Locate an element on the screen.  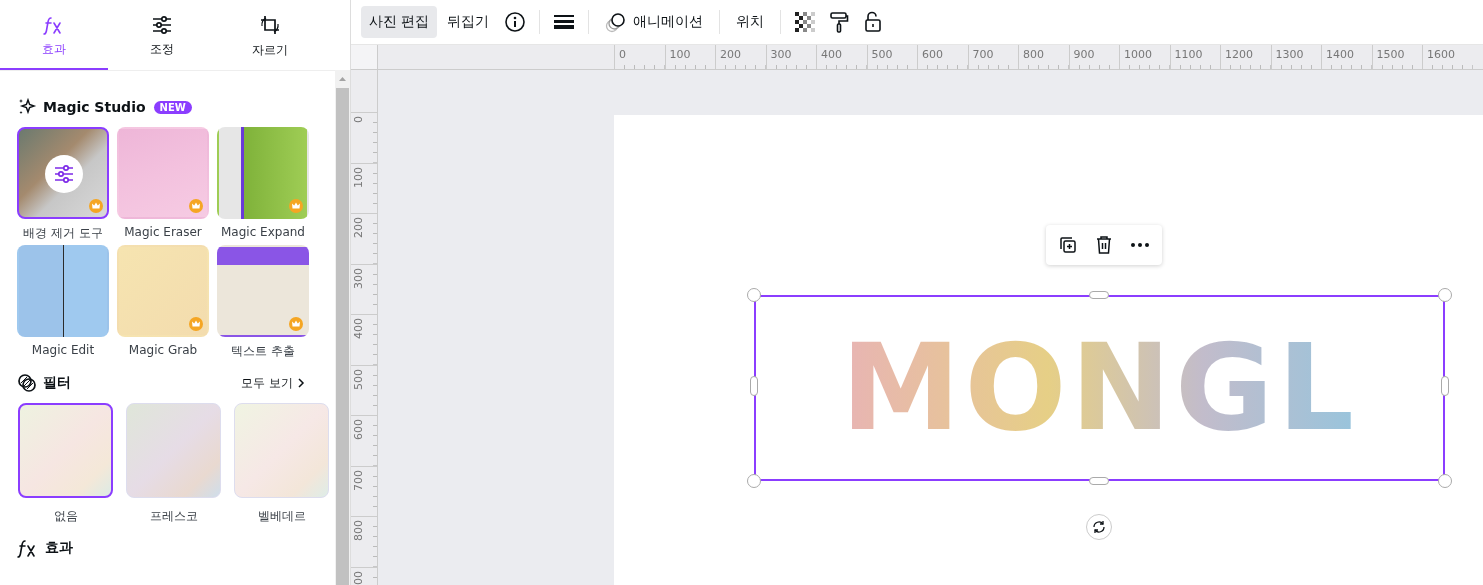
section-title: Magic Studio is located at coordinates (94, 107).